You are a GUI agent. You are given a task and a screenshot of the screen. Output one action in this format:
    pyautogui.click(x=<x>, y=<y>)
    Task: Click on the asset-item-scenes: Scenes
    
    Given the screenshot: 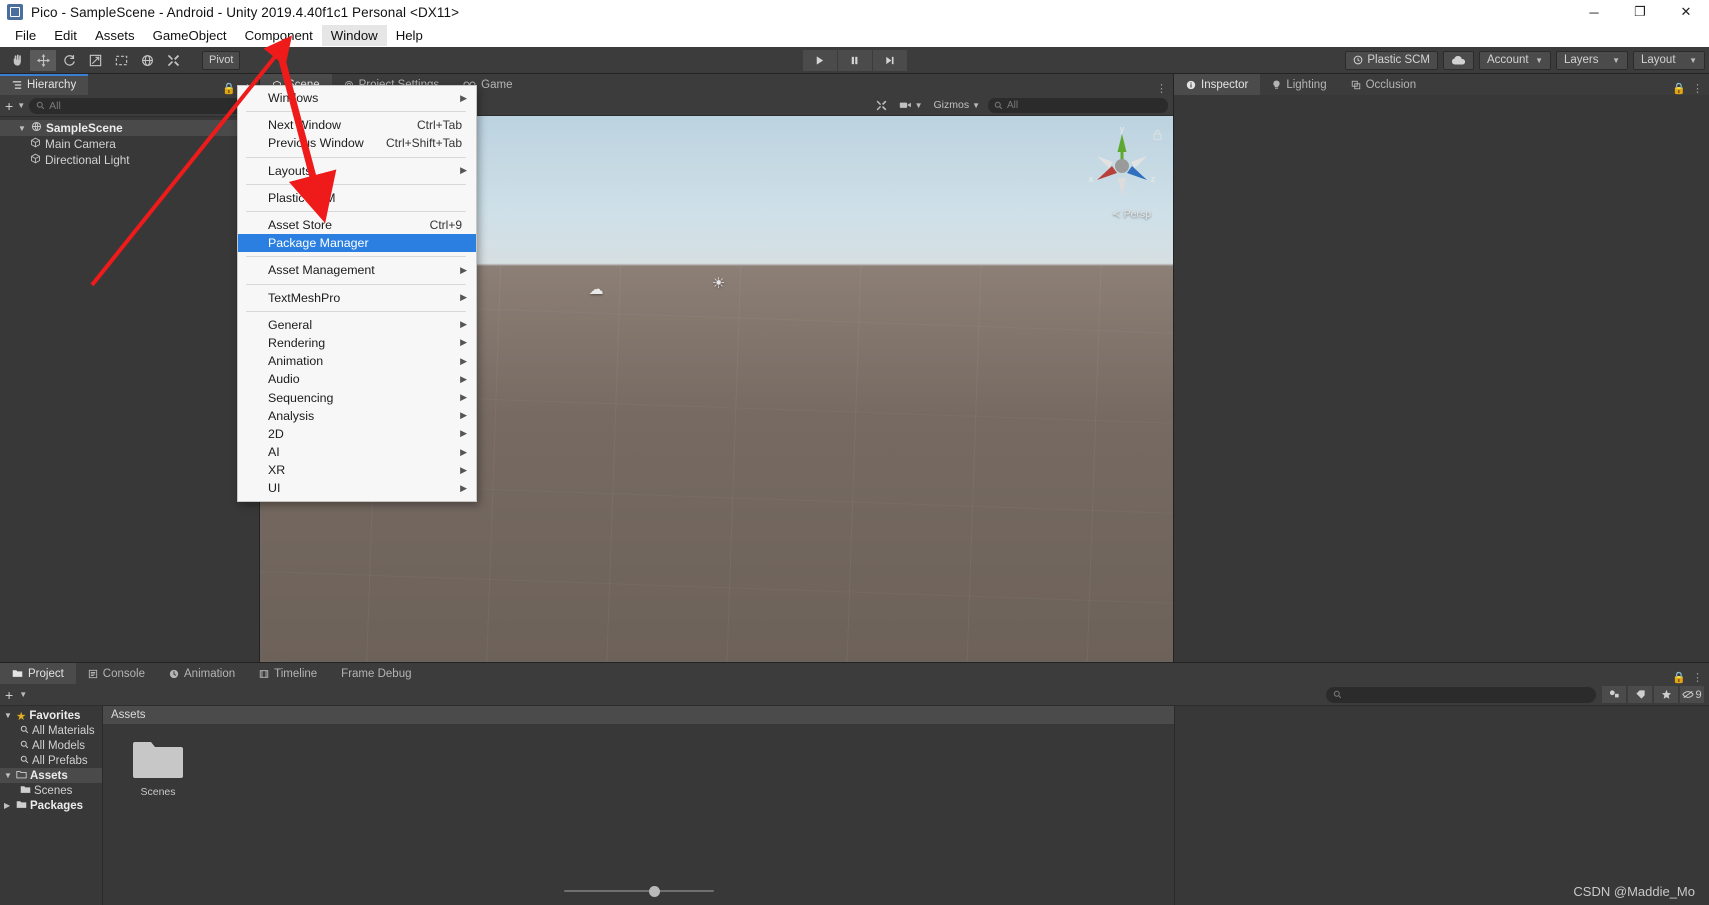 What is the action you would take?
    pyautogui.click(x=158, y=768)
    